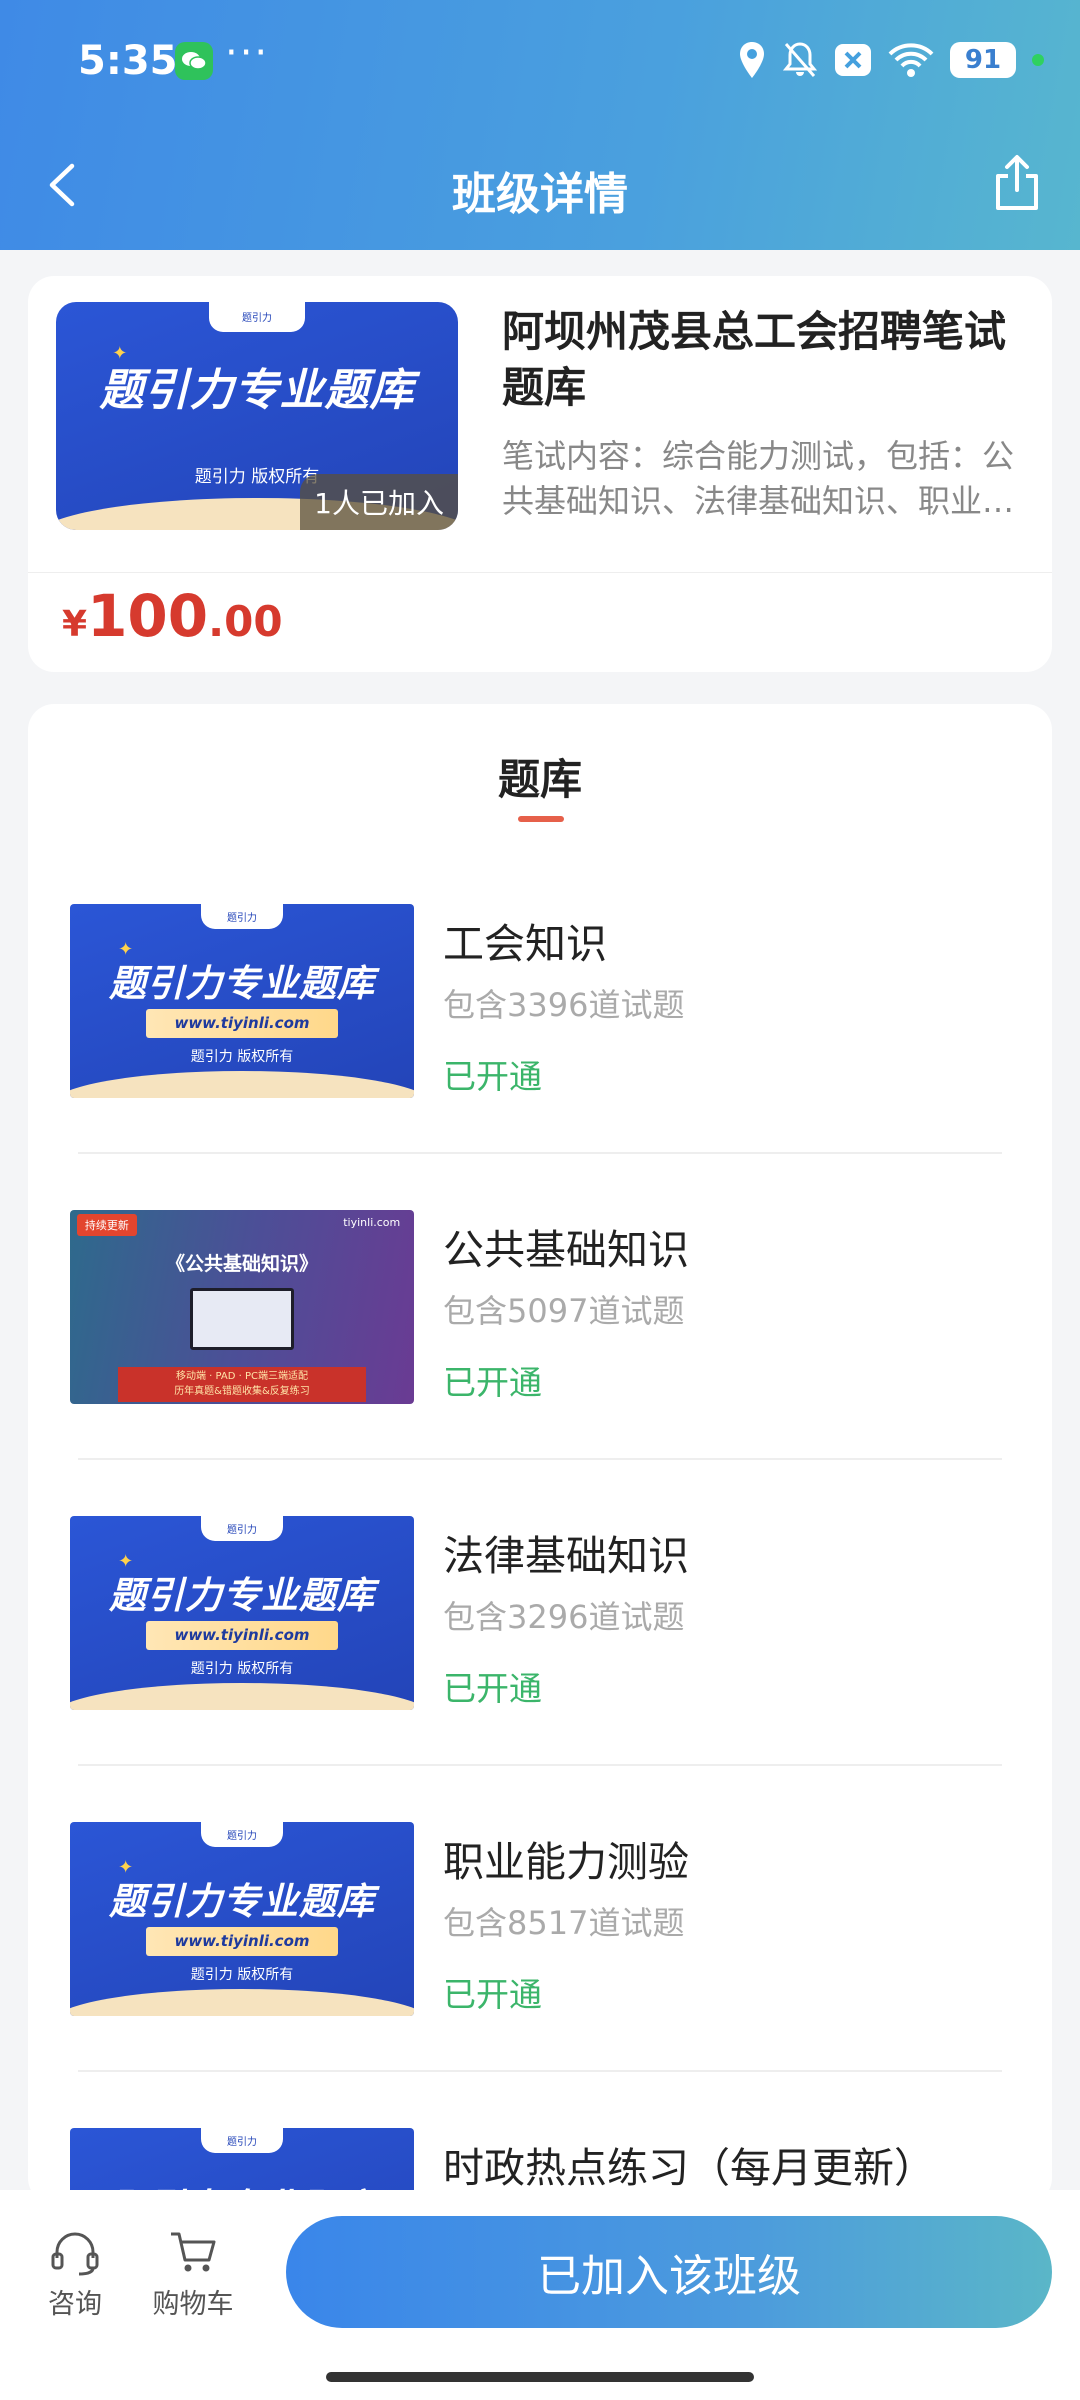 Image resolution: width=1080 pixels, height=2400 pixels. What do you see at coordinates (128, 61) in the screenshot?
I see `status-time: 5:35` at bounding box center [128, 61].